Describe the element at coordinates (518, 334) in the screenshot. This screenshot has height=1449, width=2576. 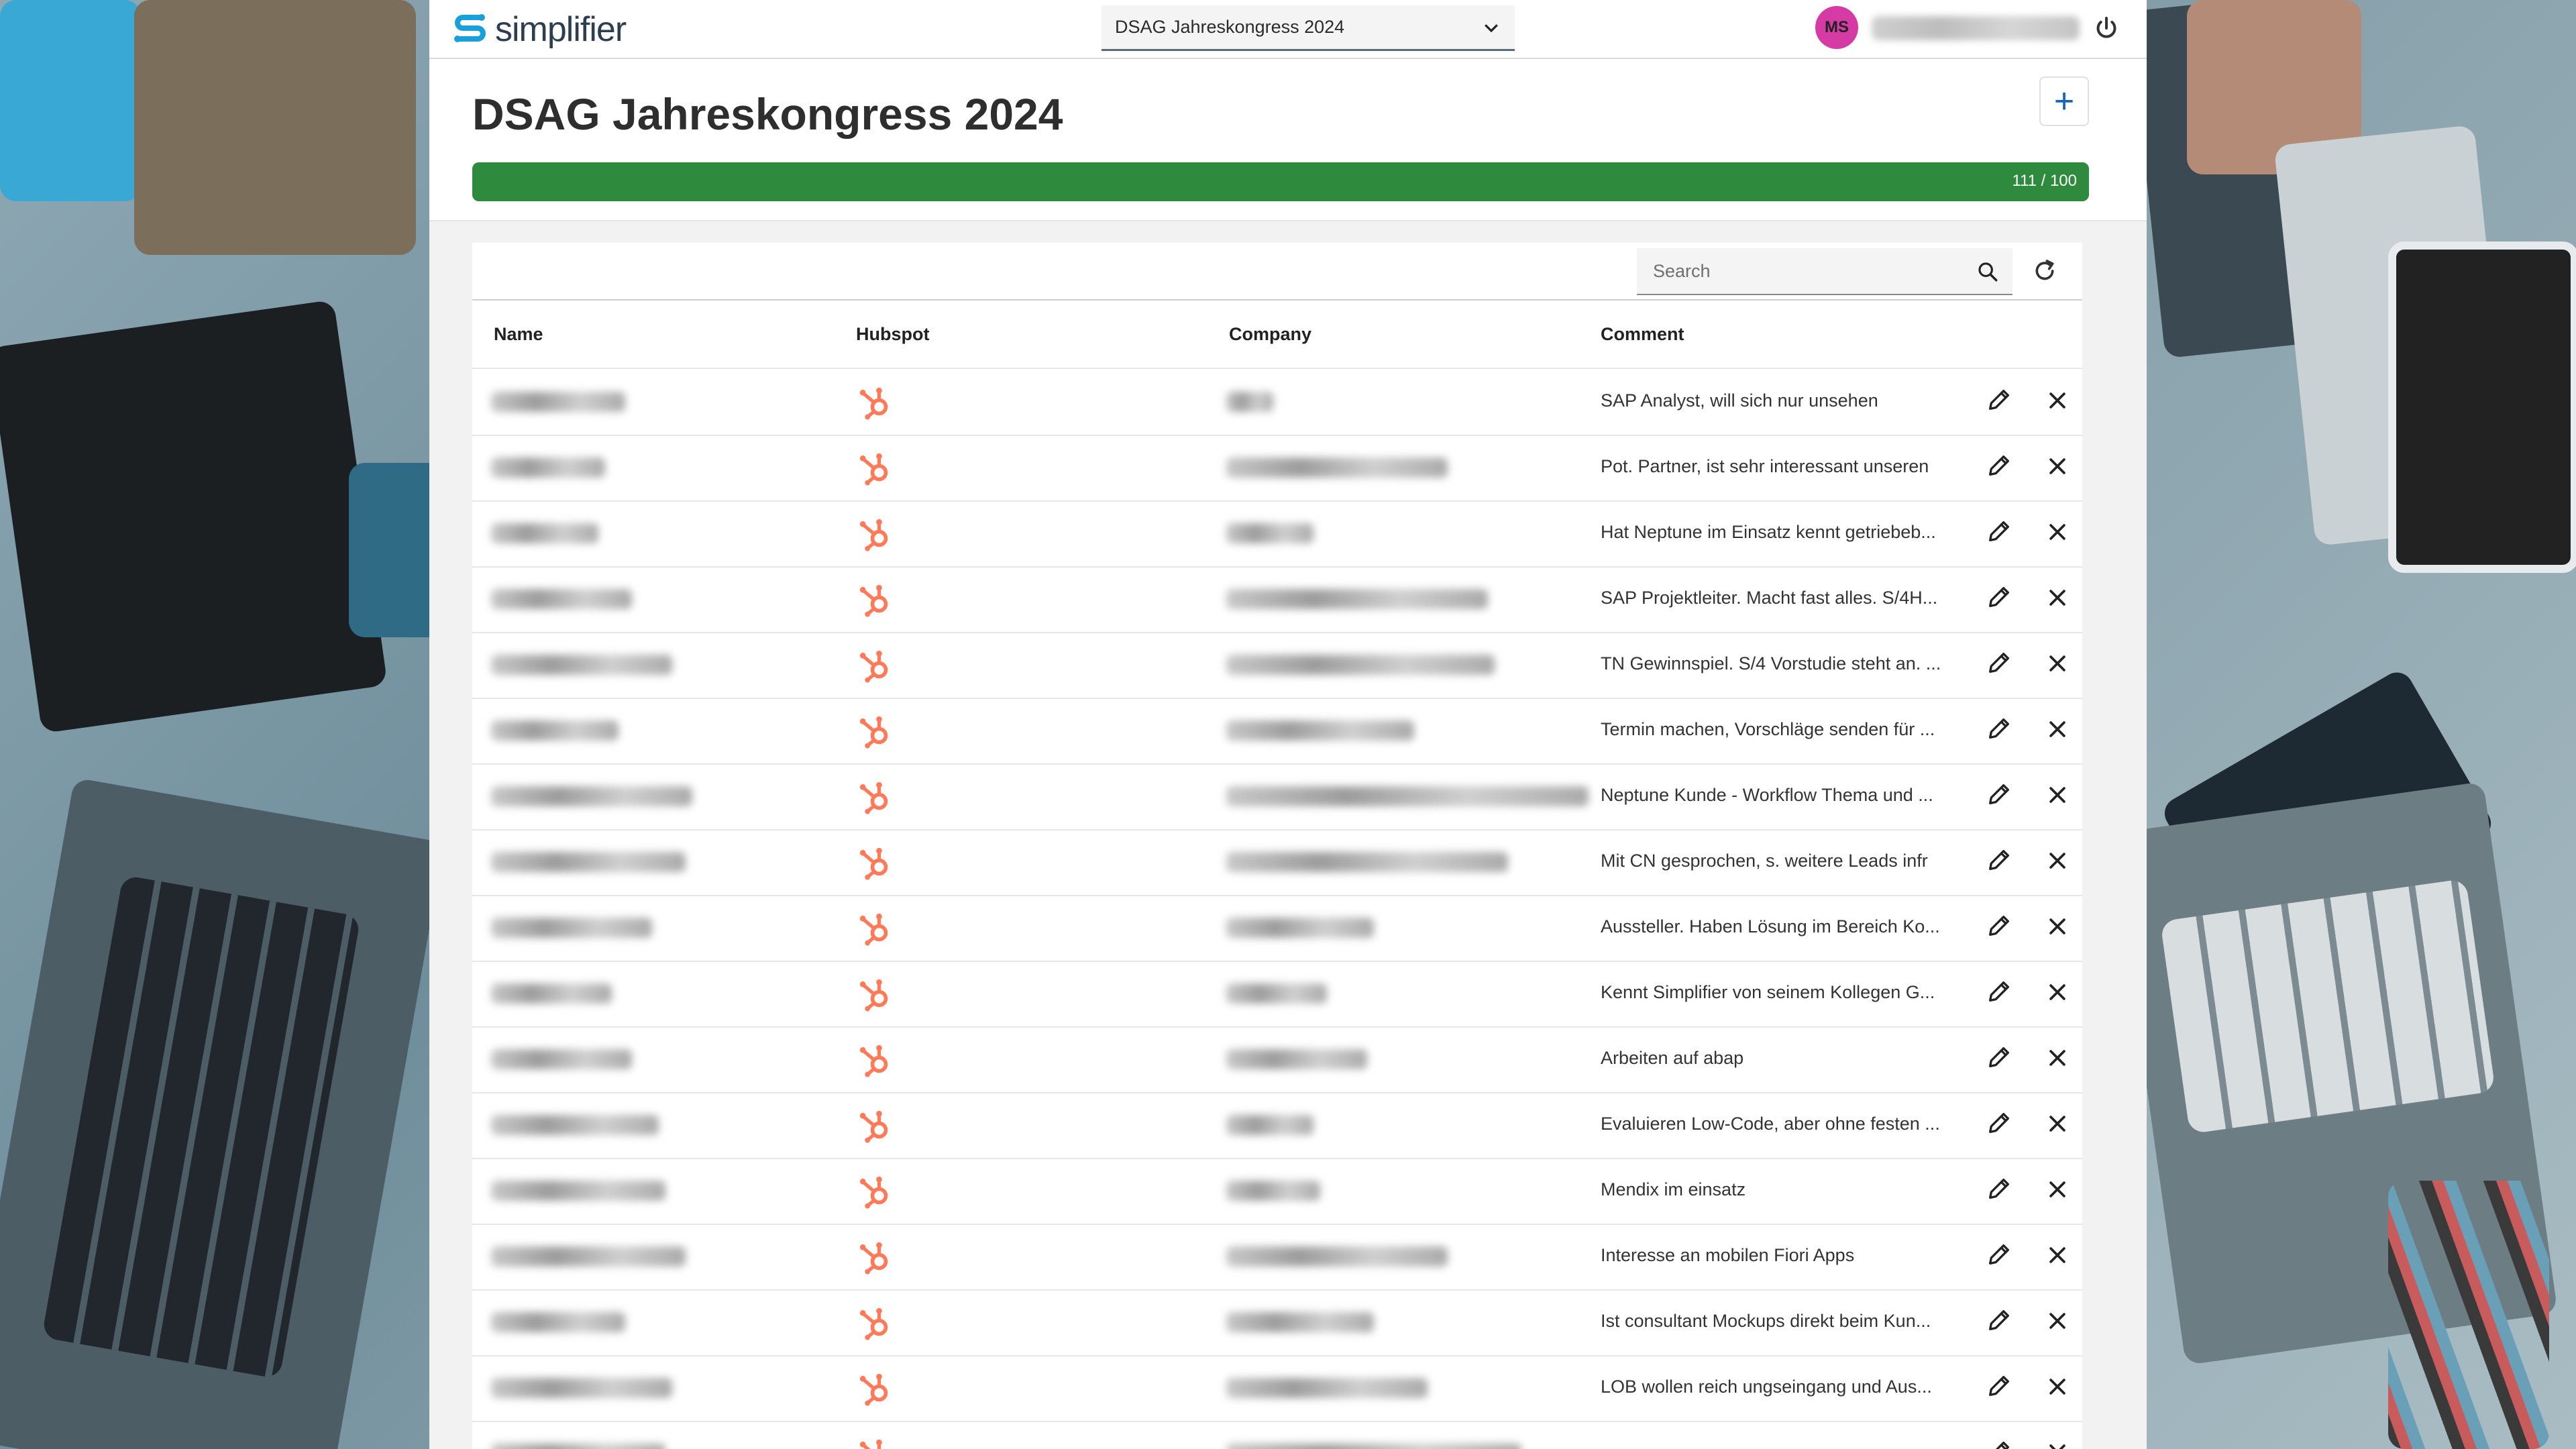
I see `column-header-name: Name` at that location.